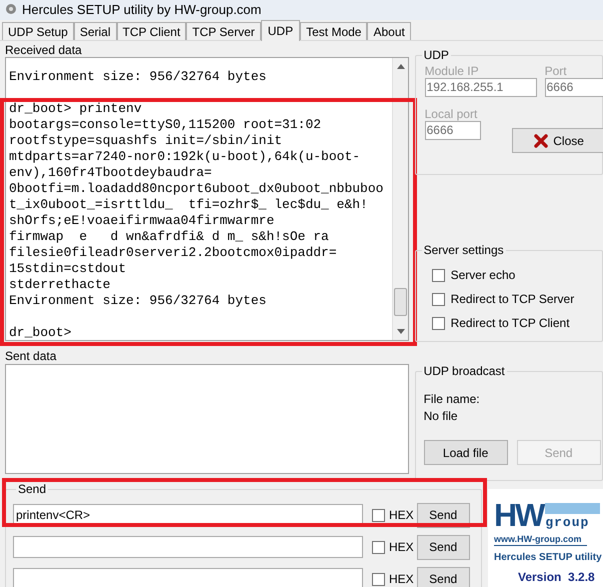  What do you see at coordinates (557, 140) in the screenshot?
I see `close-button: Close` at bounding box center [557, 140].